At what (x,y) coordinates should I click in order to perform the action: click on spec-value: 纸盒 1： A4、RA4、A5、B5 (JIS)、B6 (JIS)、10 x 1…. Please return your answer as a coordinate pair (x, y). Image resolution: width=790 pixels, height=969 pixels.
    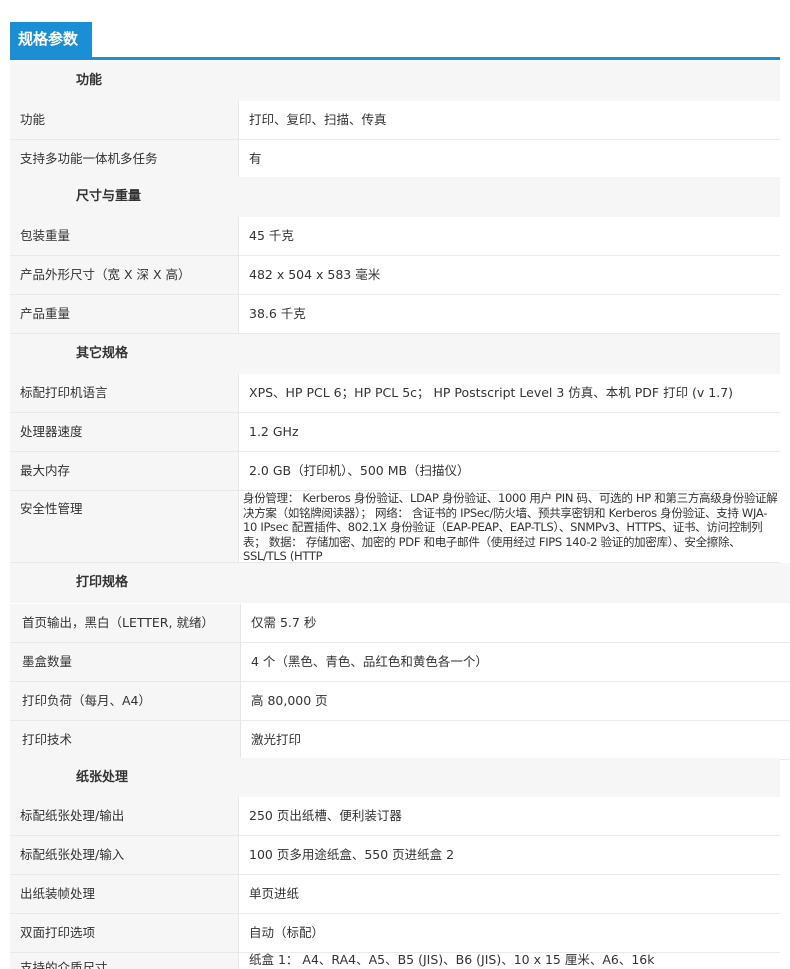
    Looking at the image, I should click on (452, 960).